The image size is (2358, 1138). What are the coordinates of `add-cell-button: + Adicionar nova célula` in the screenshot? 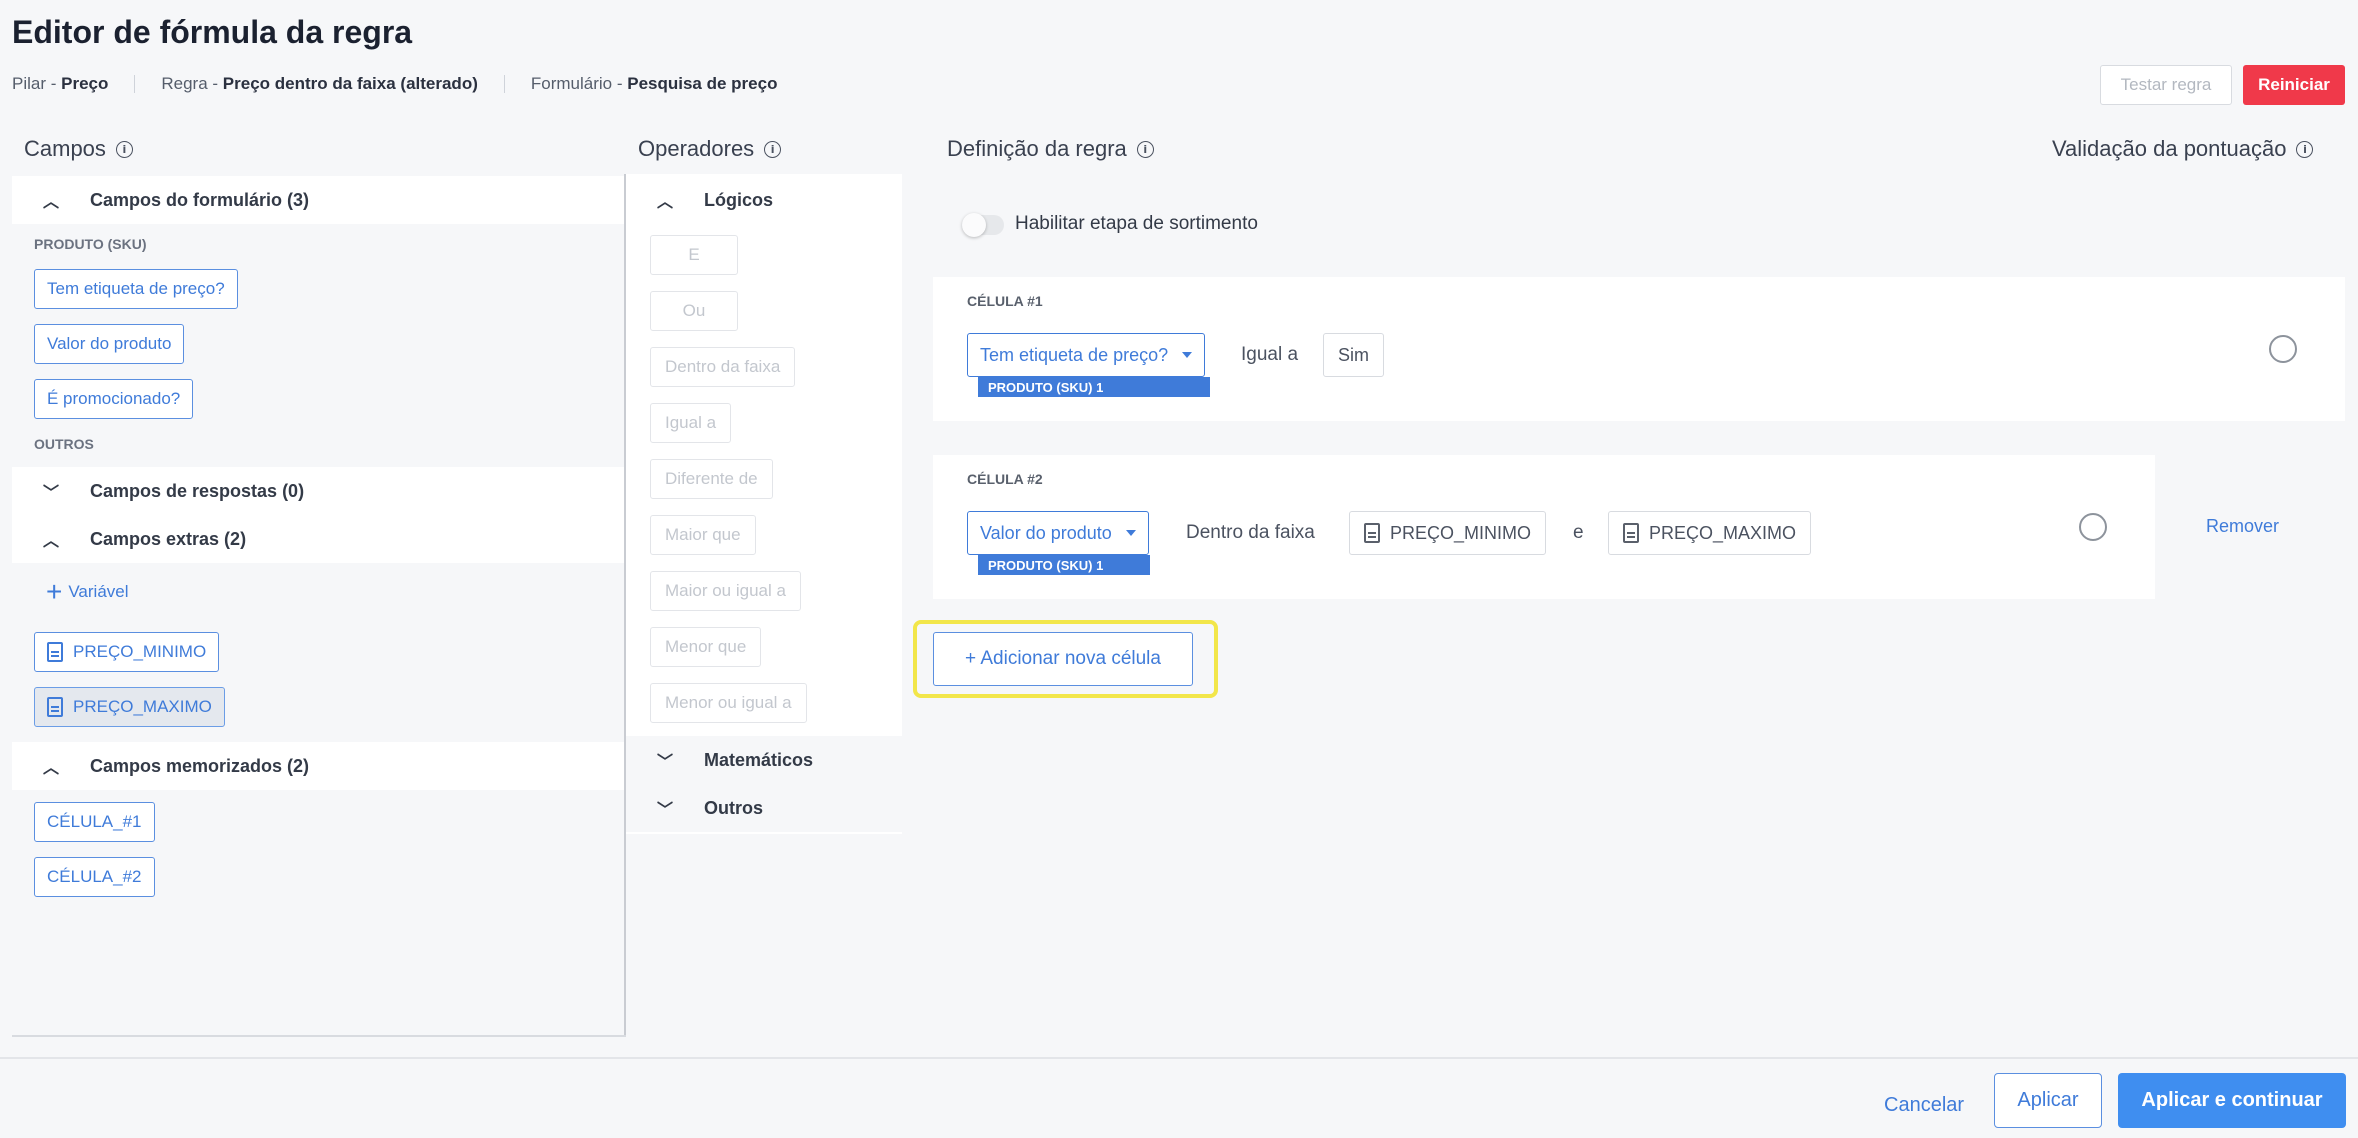 It's located at (1063, 659).